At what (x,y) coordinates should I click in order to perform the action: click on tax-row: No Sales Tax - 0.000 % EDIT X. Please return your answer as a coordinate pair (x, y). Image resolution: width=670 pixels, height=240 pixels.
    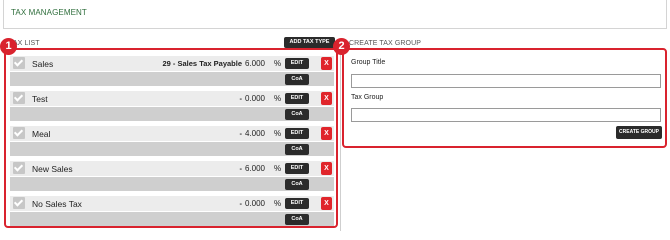
    Looking at the image, I should click on (172, 203).